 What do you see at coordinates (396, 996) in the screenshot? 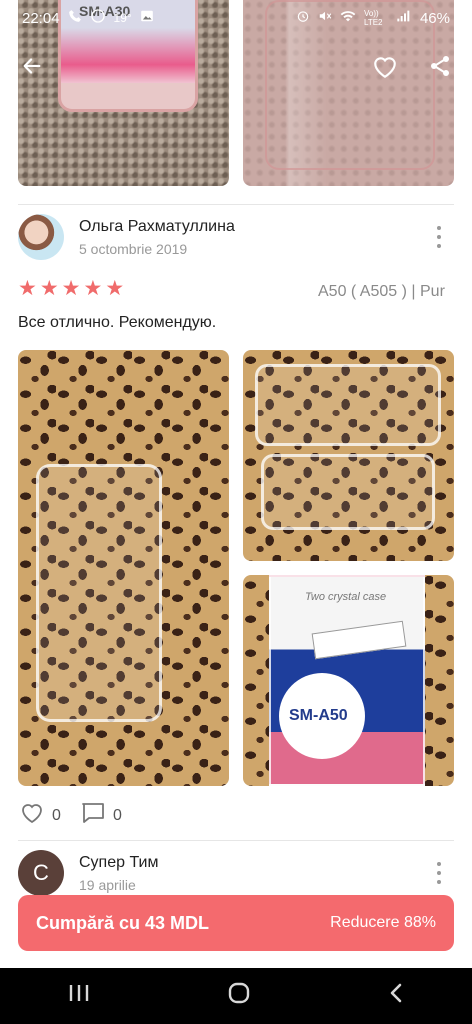
I see `back-nav-button` at bounding box center [396, 996].